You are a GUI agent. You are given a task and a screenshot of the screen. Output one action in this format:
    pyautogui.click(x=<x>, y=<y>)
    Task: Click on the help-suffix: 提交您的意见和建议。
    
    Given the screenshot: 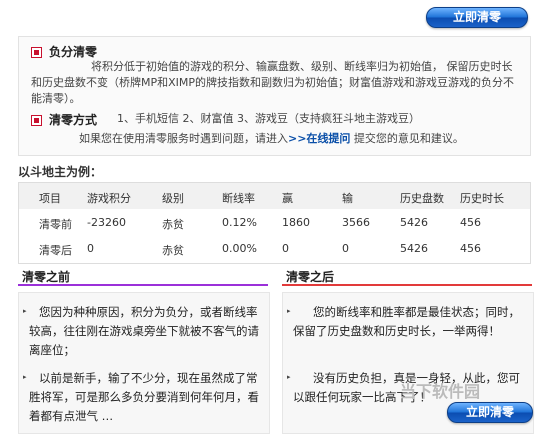 What is the action you would take?
    pyautogui.click(x=407, y=138)
    